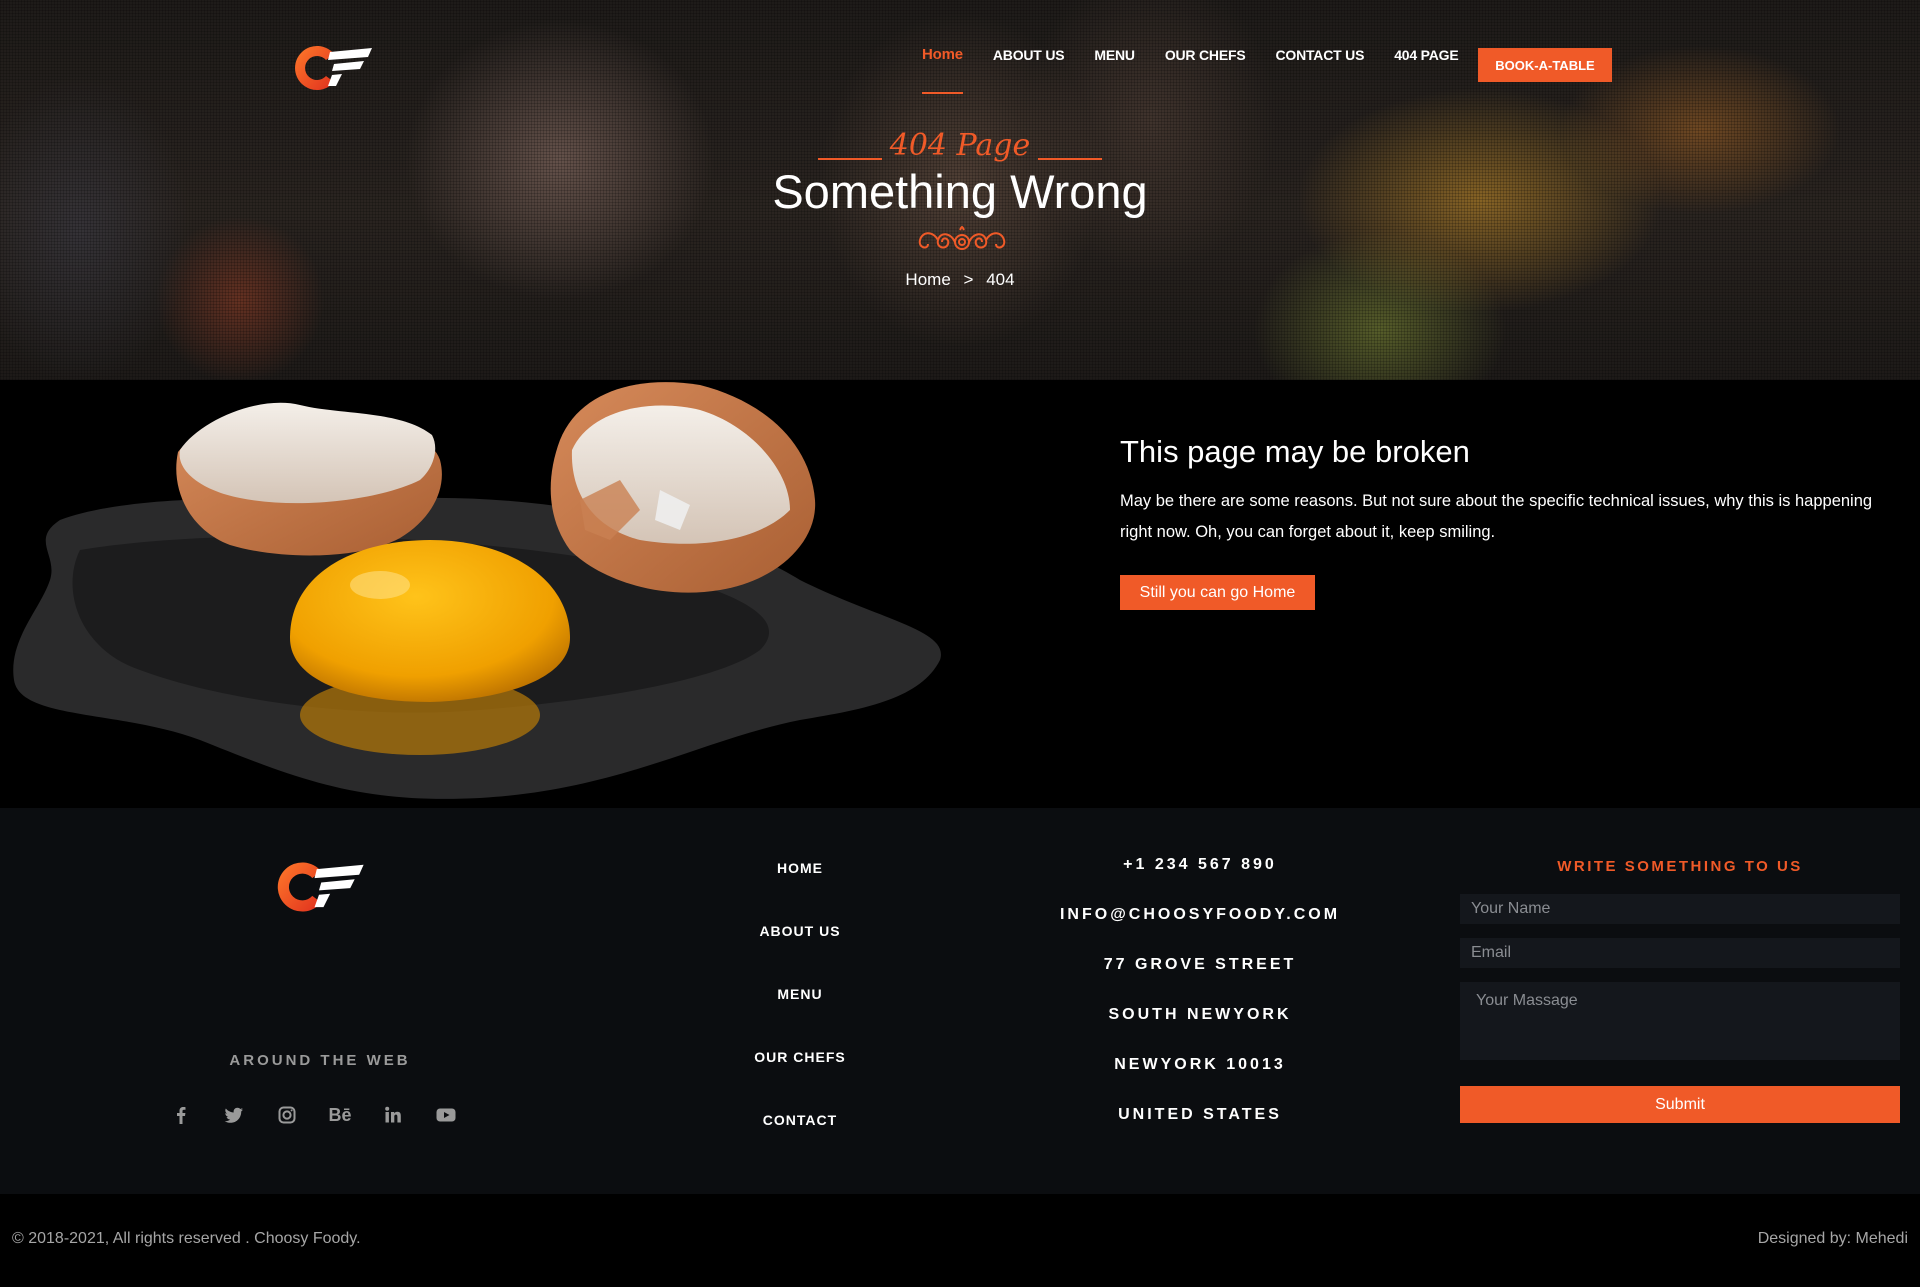  Describe the element at coordinates (1070, 159) in the screenshot. I see `subtitle-divider-right` at that location.